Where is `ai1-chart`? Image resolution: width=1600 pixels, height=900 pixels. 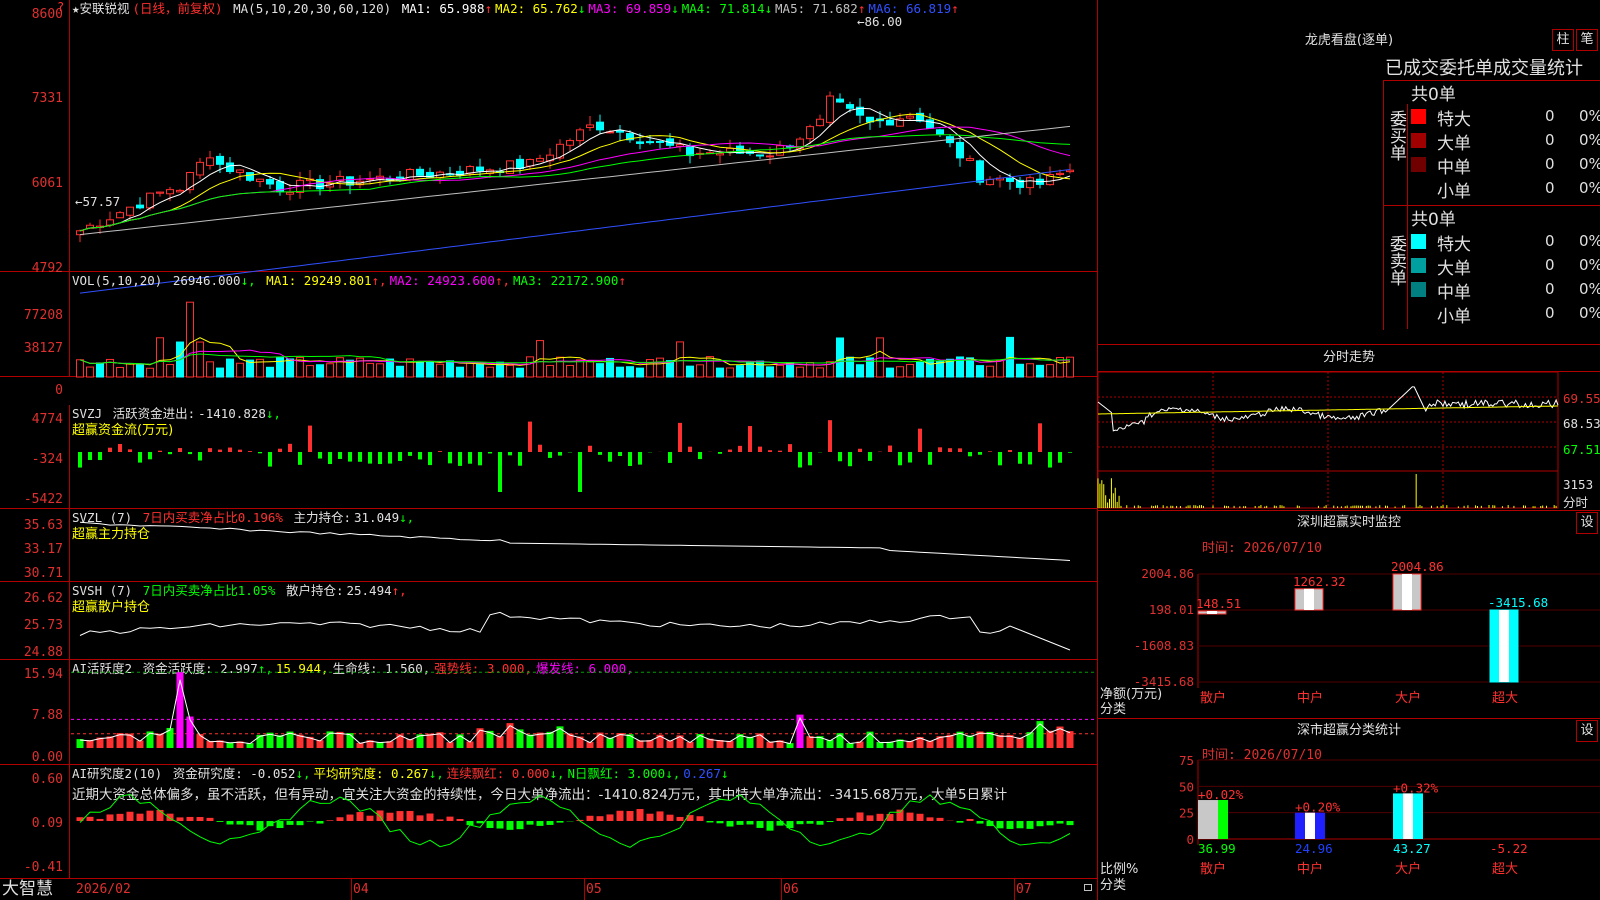 ai1-chart is located at coordinates (584, 712).